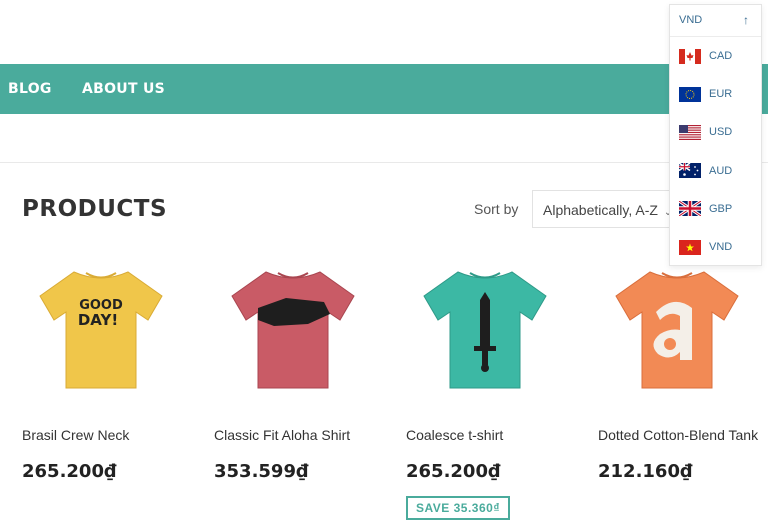 This screenshot has height=528, width=768. I want to click on product-price: 353.599₫, so click(261, 471).